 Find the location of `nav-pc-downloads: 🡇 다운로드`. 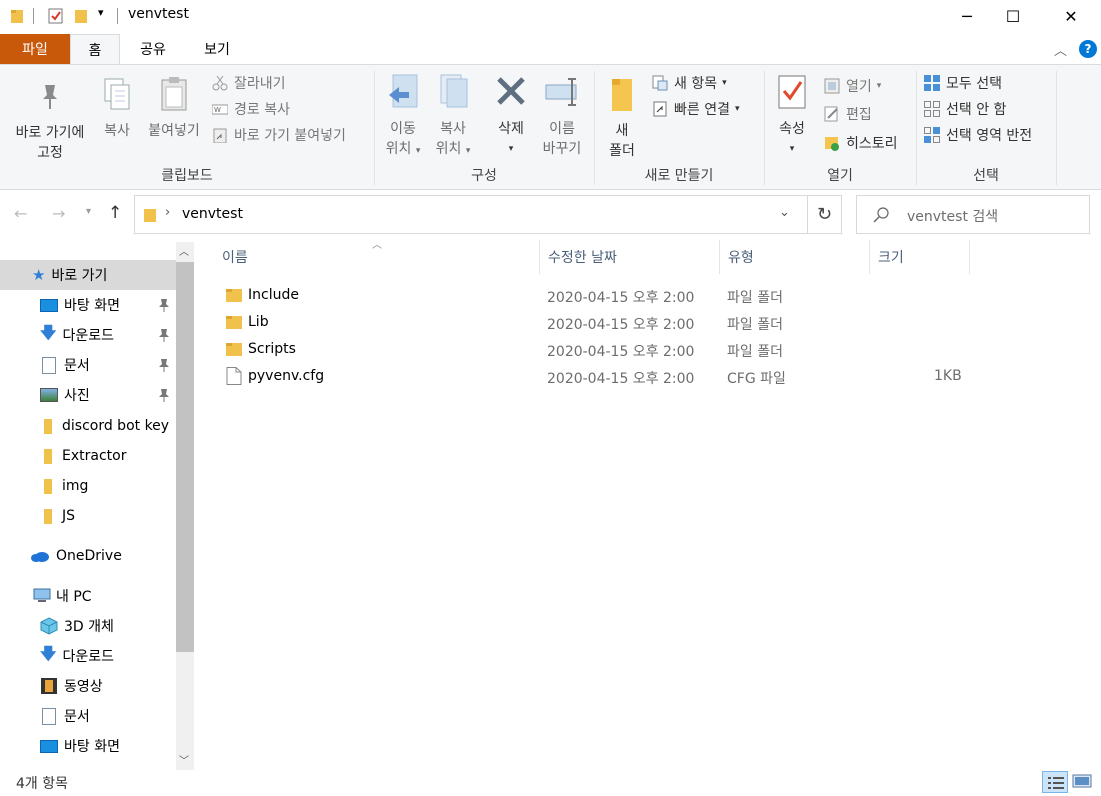

nav-pc-downloads: 🡇 다운로드 is located at coordinates (88, 656).